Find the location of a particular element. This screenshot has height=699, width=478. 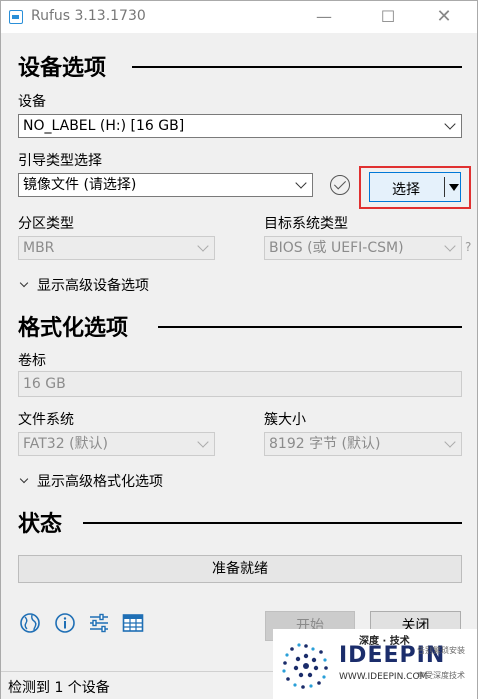

select-image-button: 选择 is located at coordinates (415, 187).